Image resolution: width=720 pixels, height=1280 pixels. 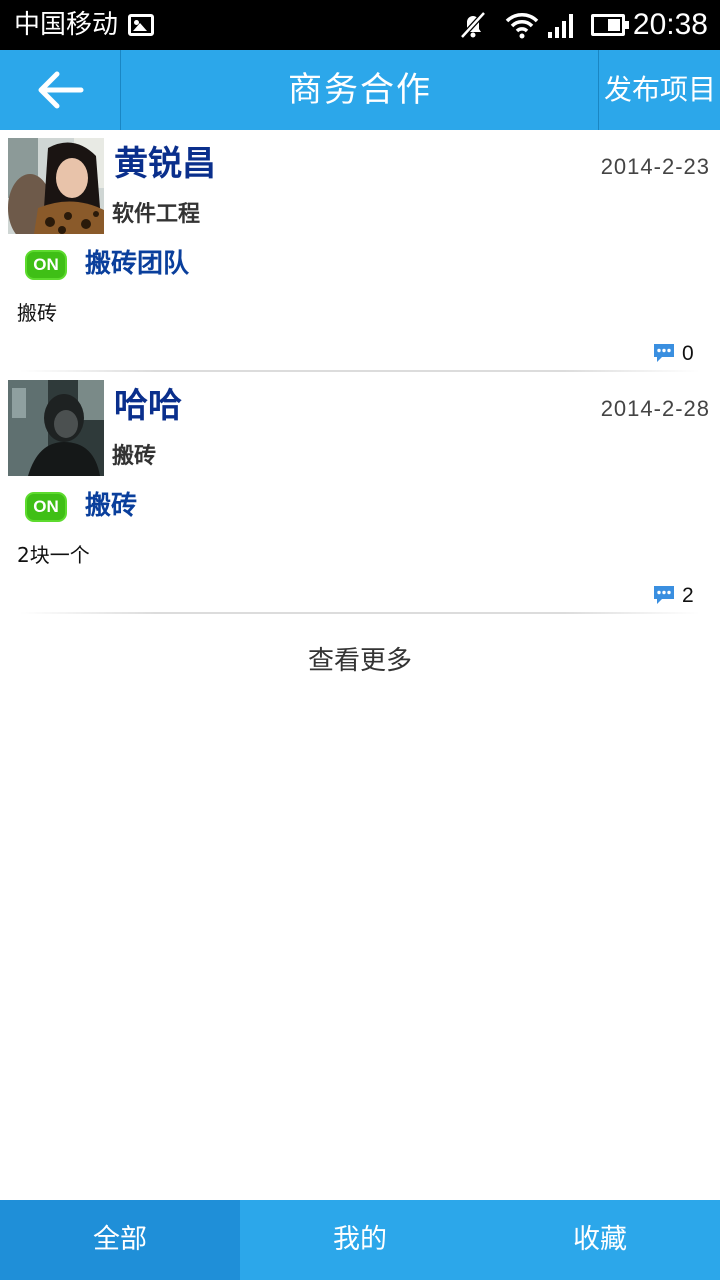 What do you see at coordinates (360, 613) in the screenshot?
I see `item-divider` at bounding box center [360, 613].